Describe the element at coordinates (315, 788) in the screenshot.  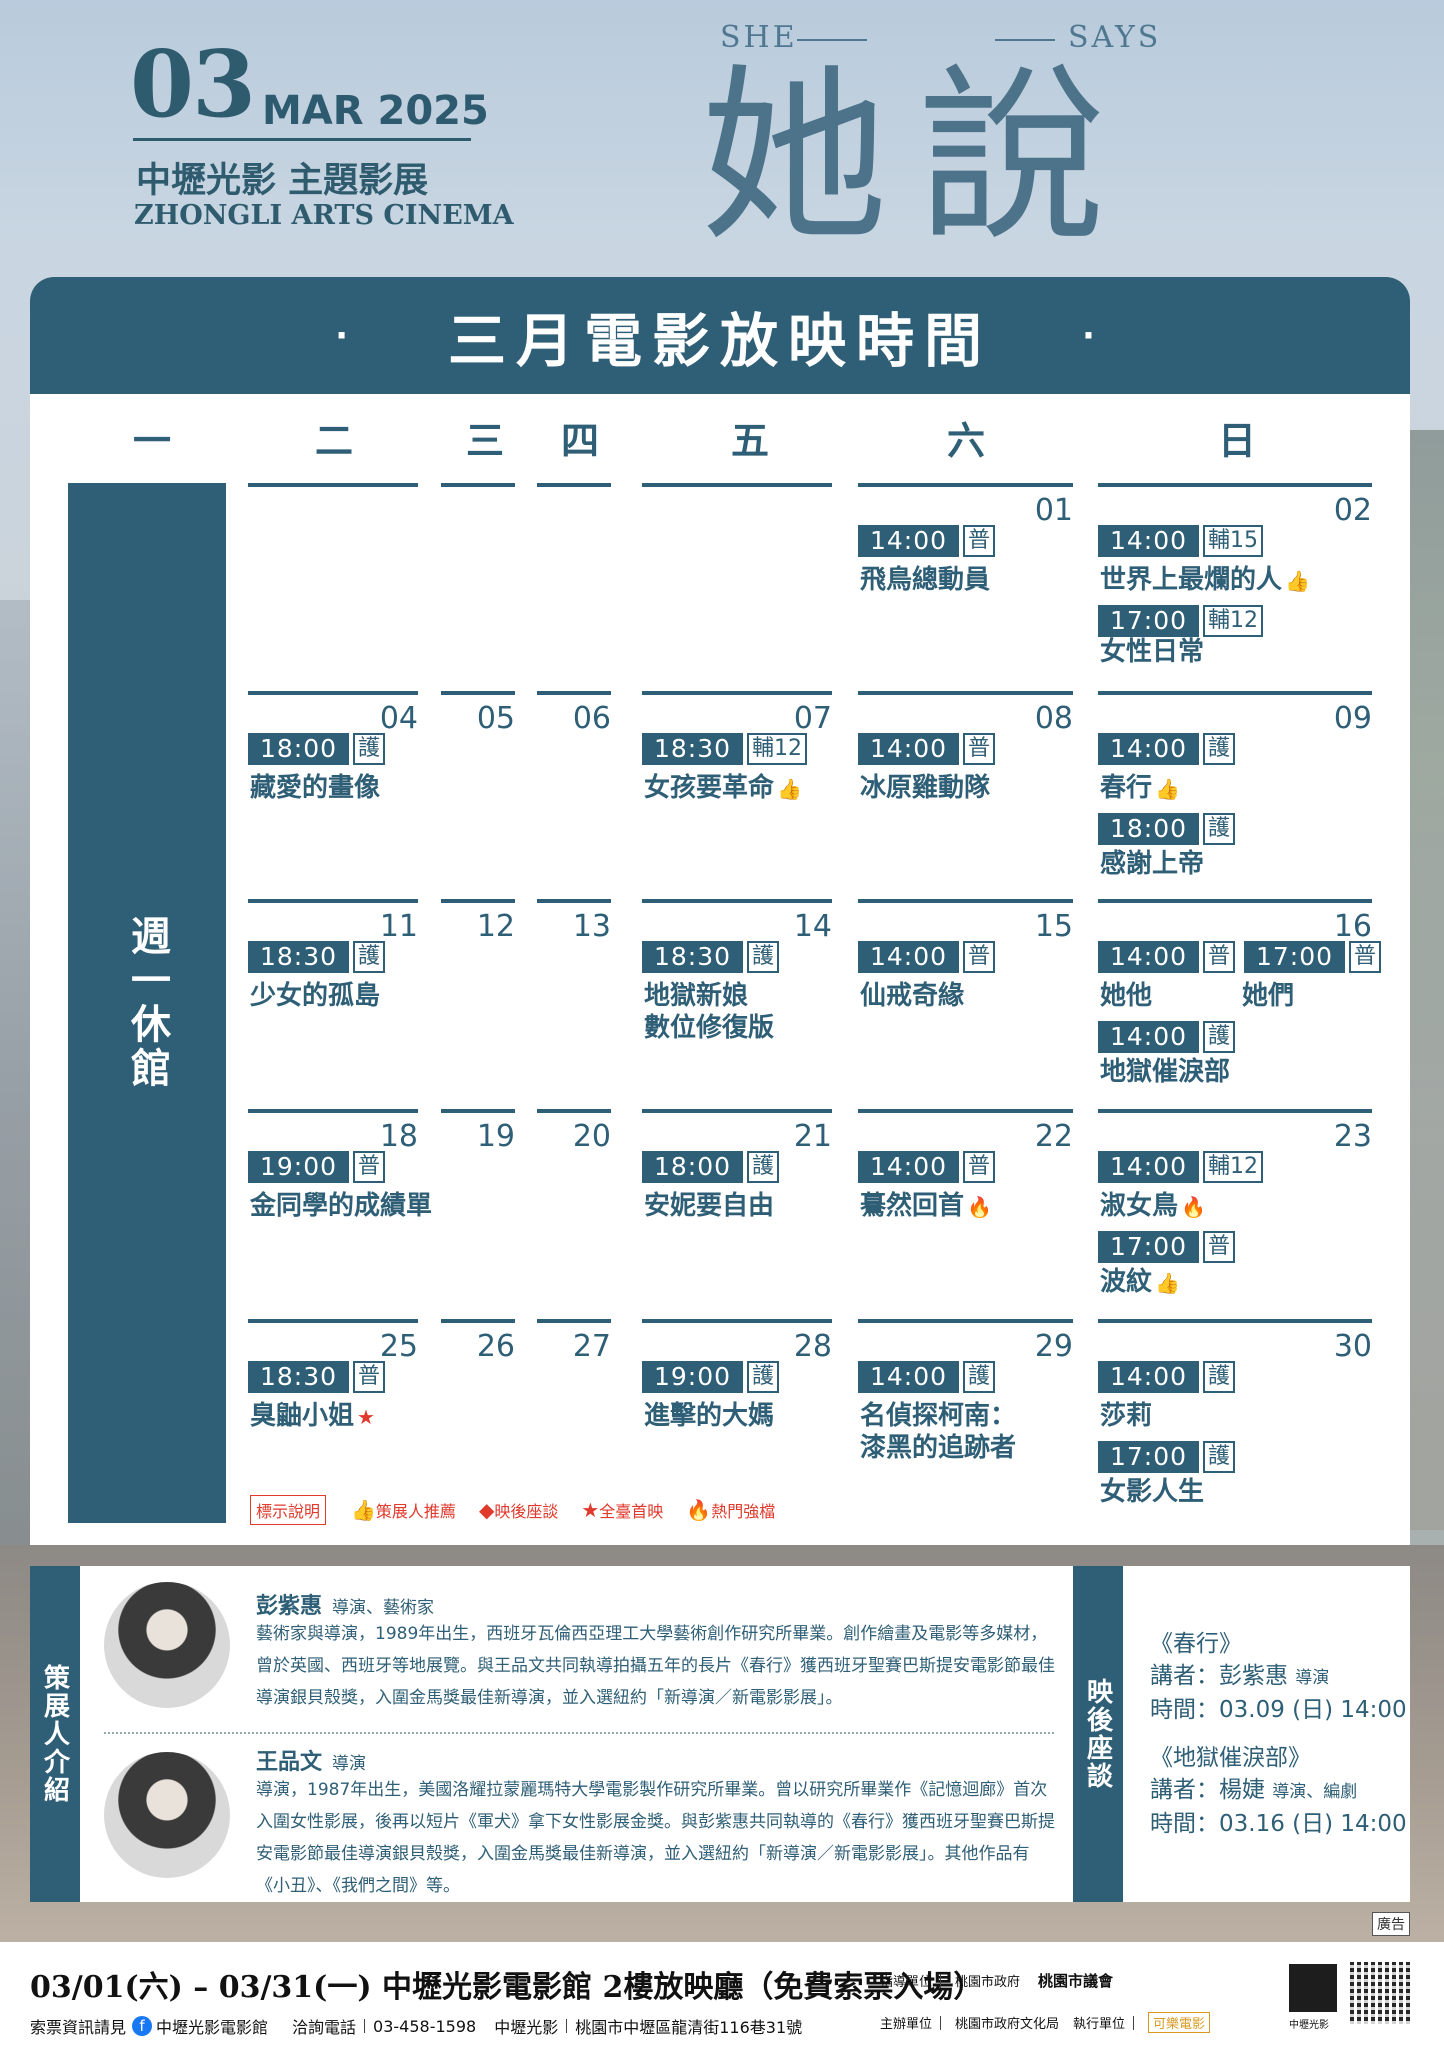
I see `film-title: 藏愛的畫像` at that location.